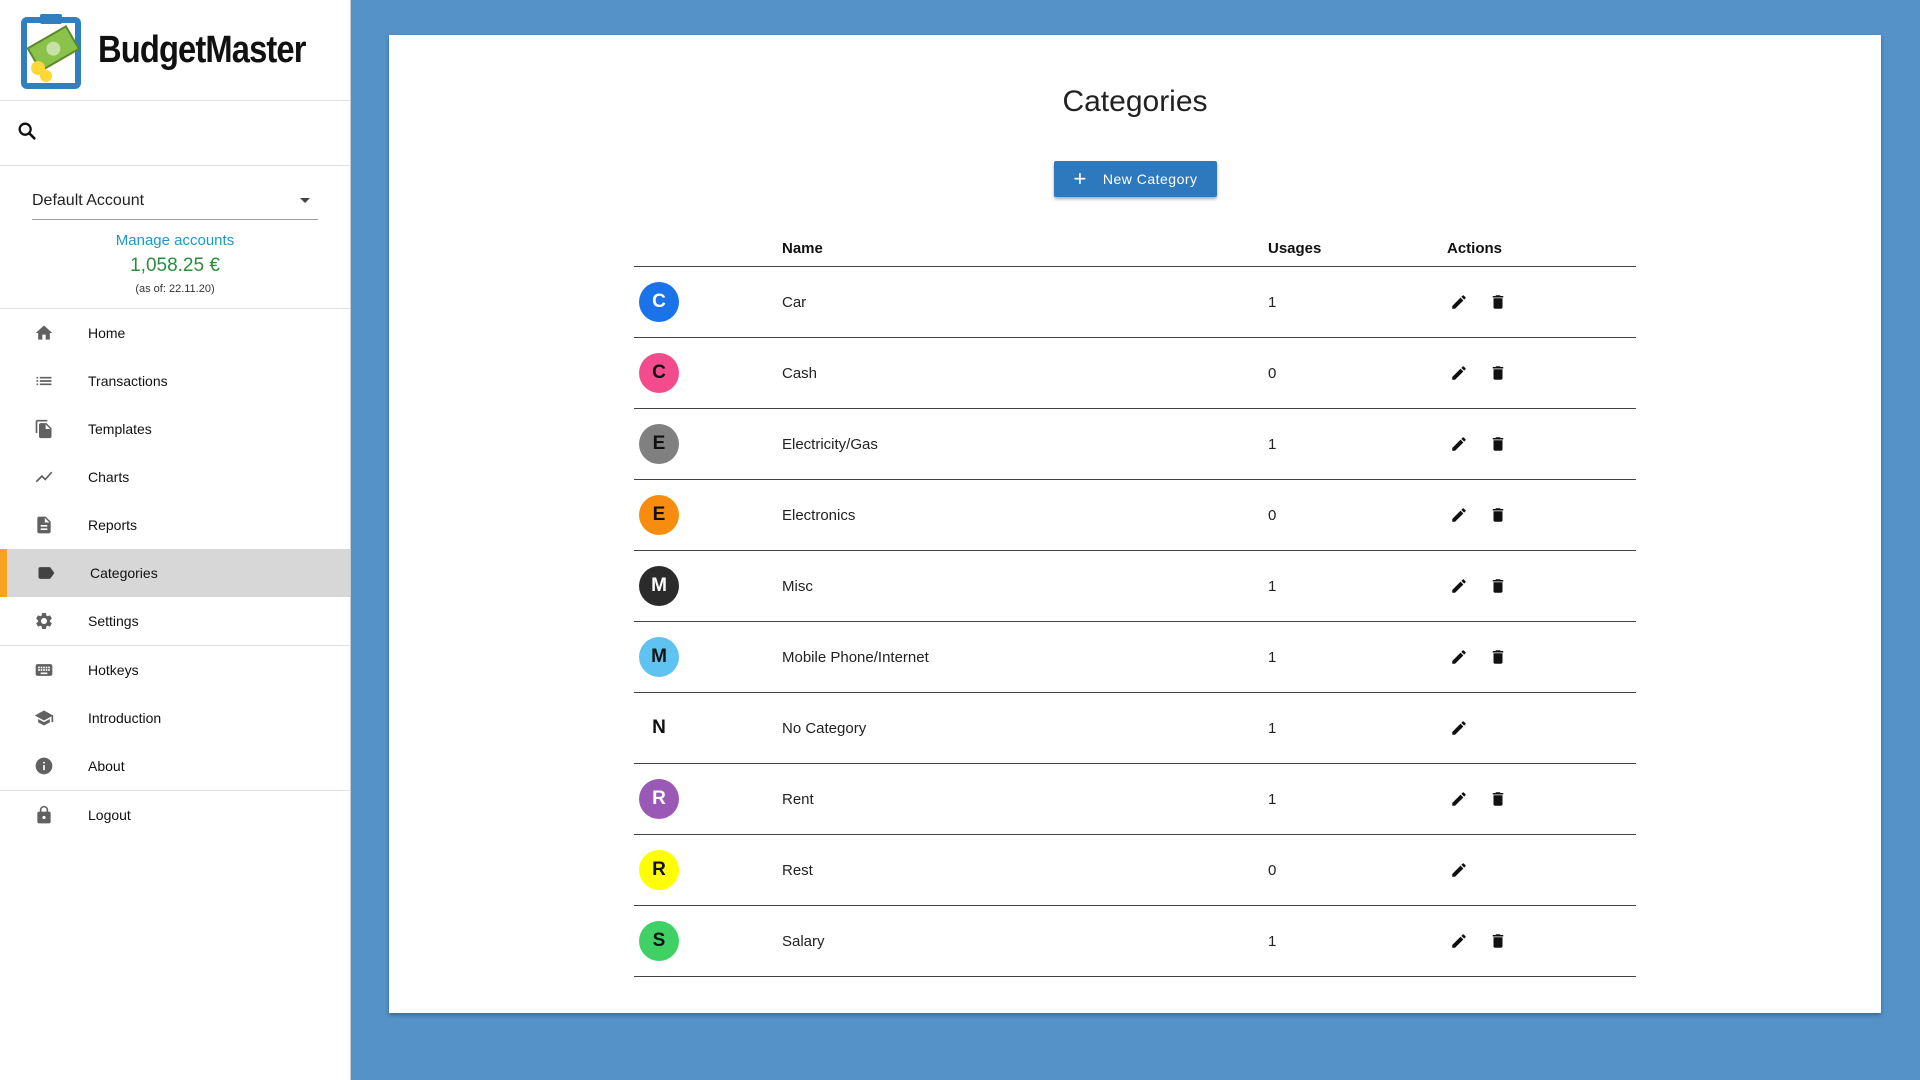  What do you see at coordinates (1135, 248) in the screenshot?
I see `table-header: Name Usages Actions` at bounding box center [1135, 248].